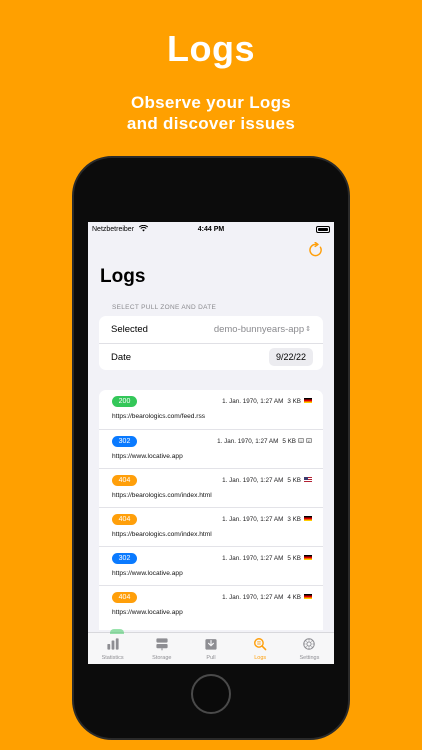 Image resolution: width=422 pixels, height=750 pixels. Describe the element at coordinates (211, 329) in the screenshot. I see `pull-zone-row: Selected demo-bunnyears-app⇕` at that location.